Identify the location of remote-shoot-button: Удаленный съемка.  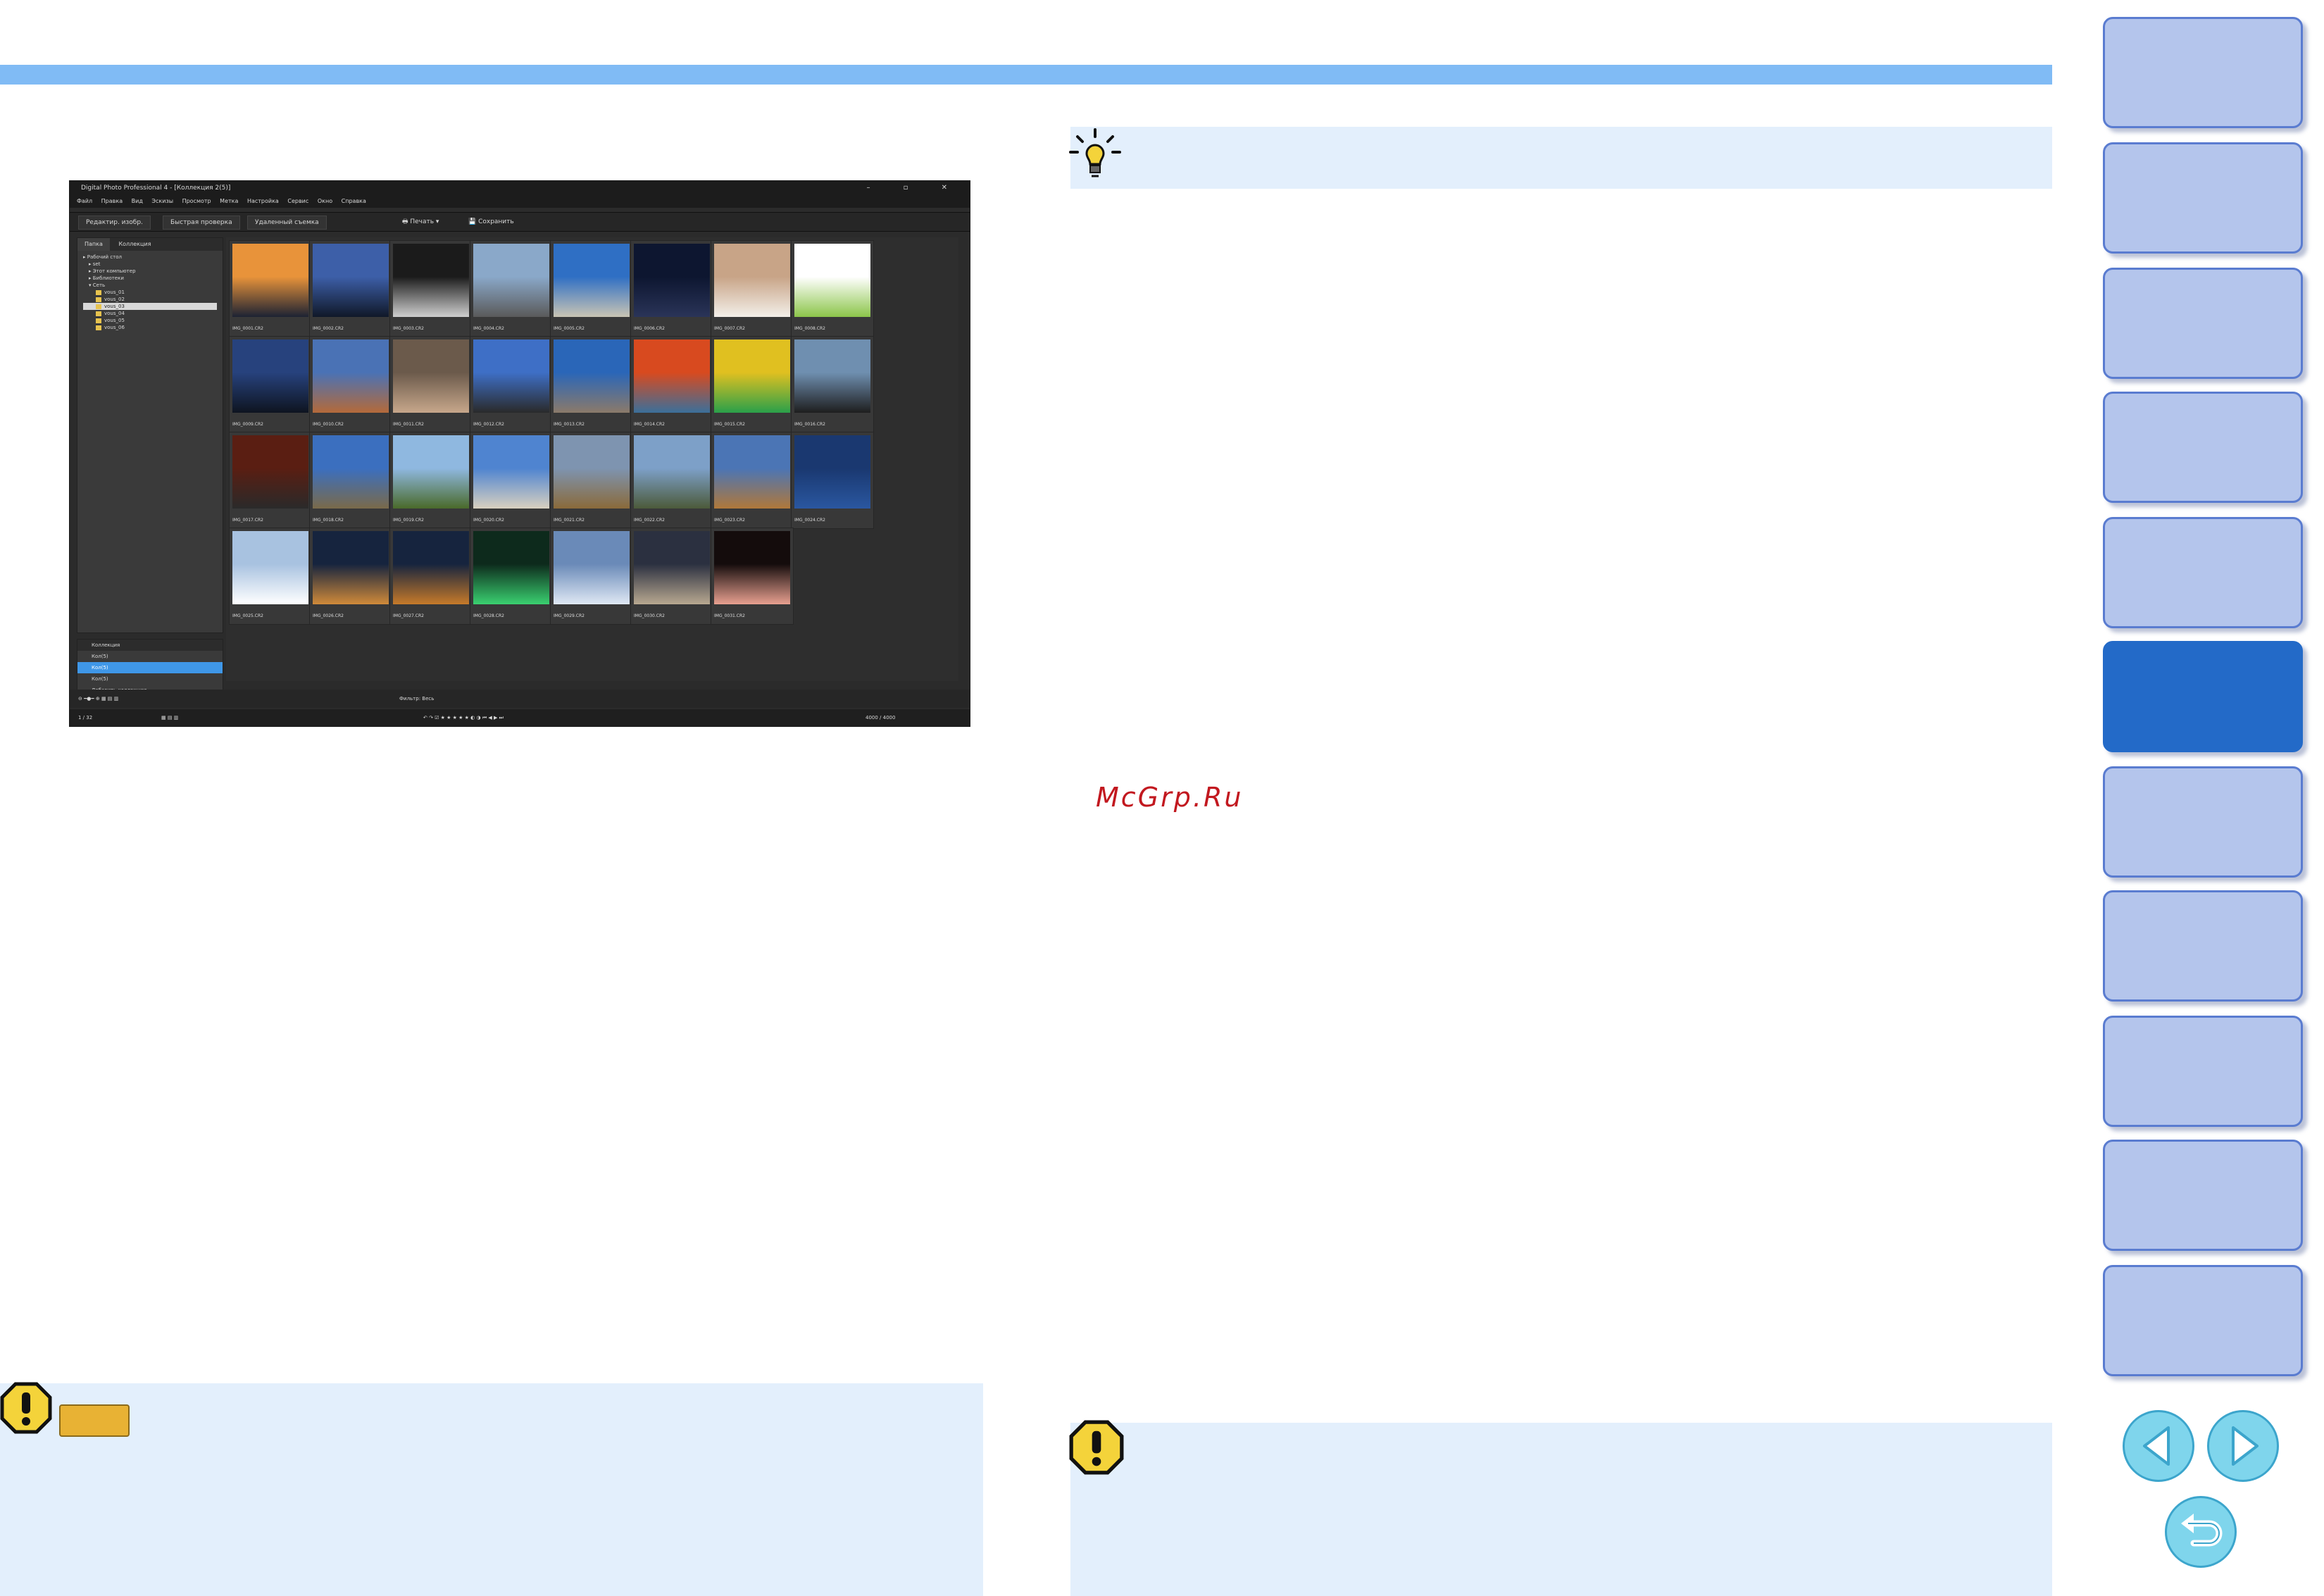
(287, 223).